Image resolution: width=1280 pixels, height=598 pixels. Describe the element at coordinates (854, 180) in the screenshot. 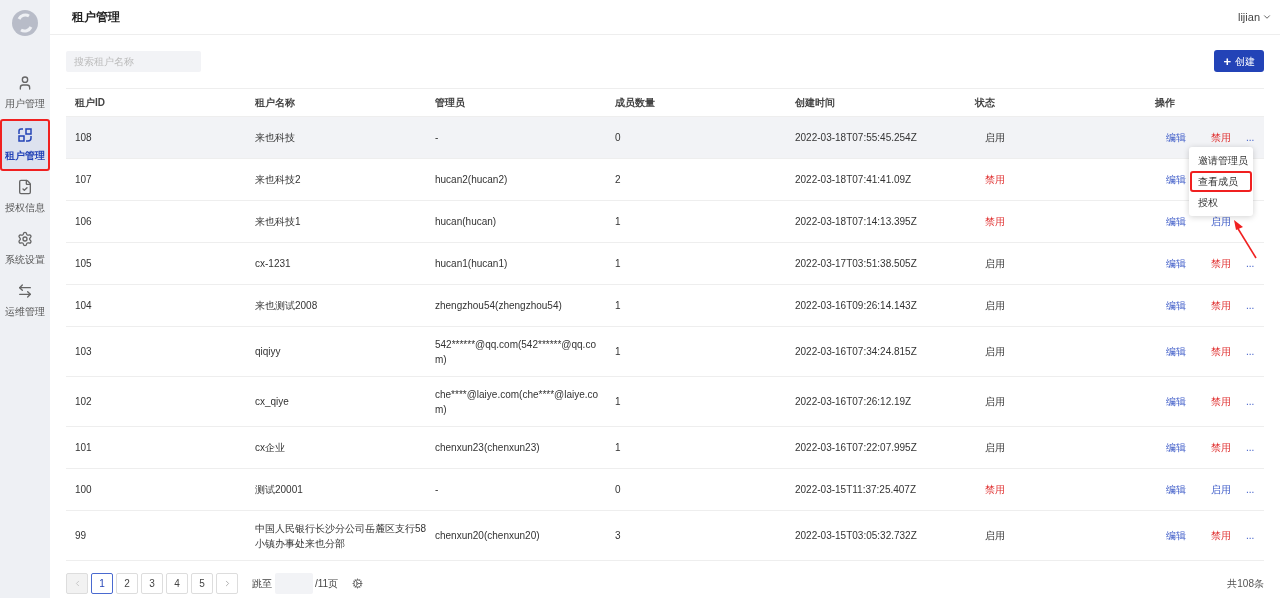

I see `table-cell-text: 2022-03-18T07:41:41.09Z` at that location.